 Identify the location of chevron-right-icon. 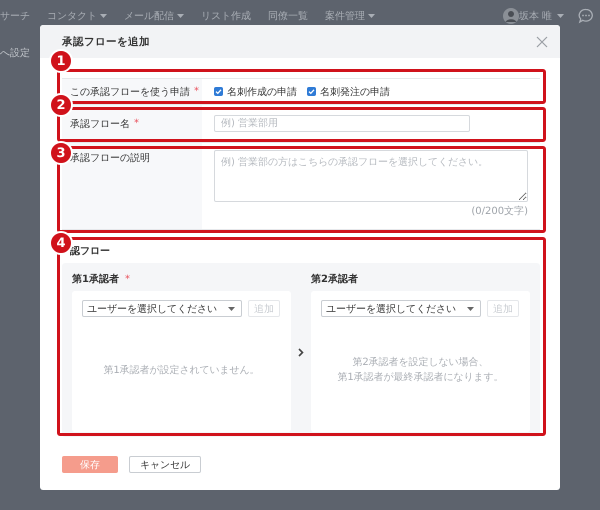
(301, 352).